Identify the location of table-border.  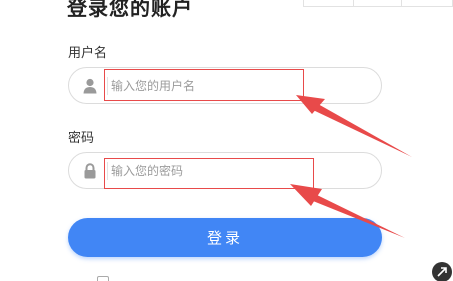
(378, 3).